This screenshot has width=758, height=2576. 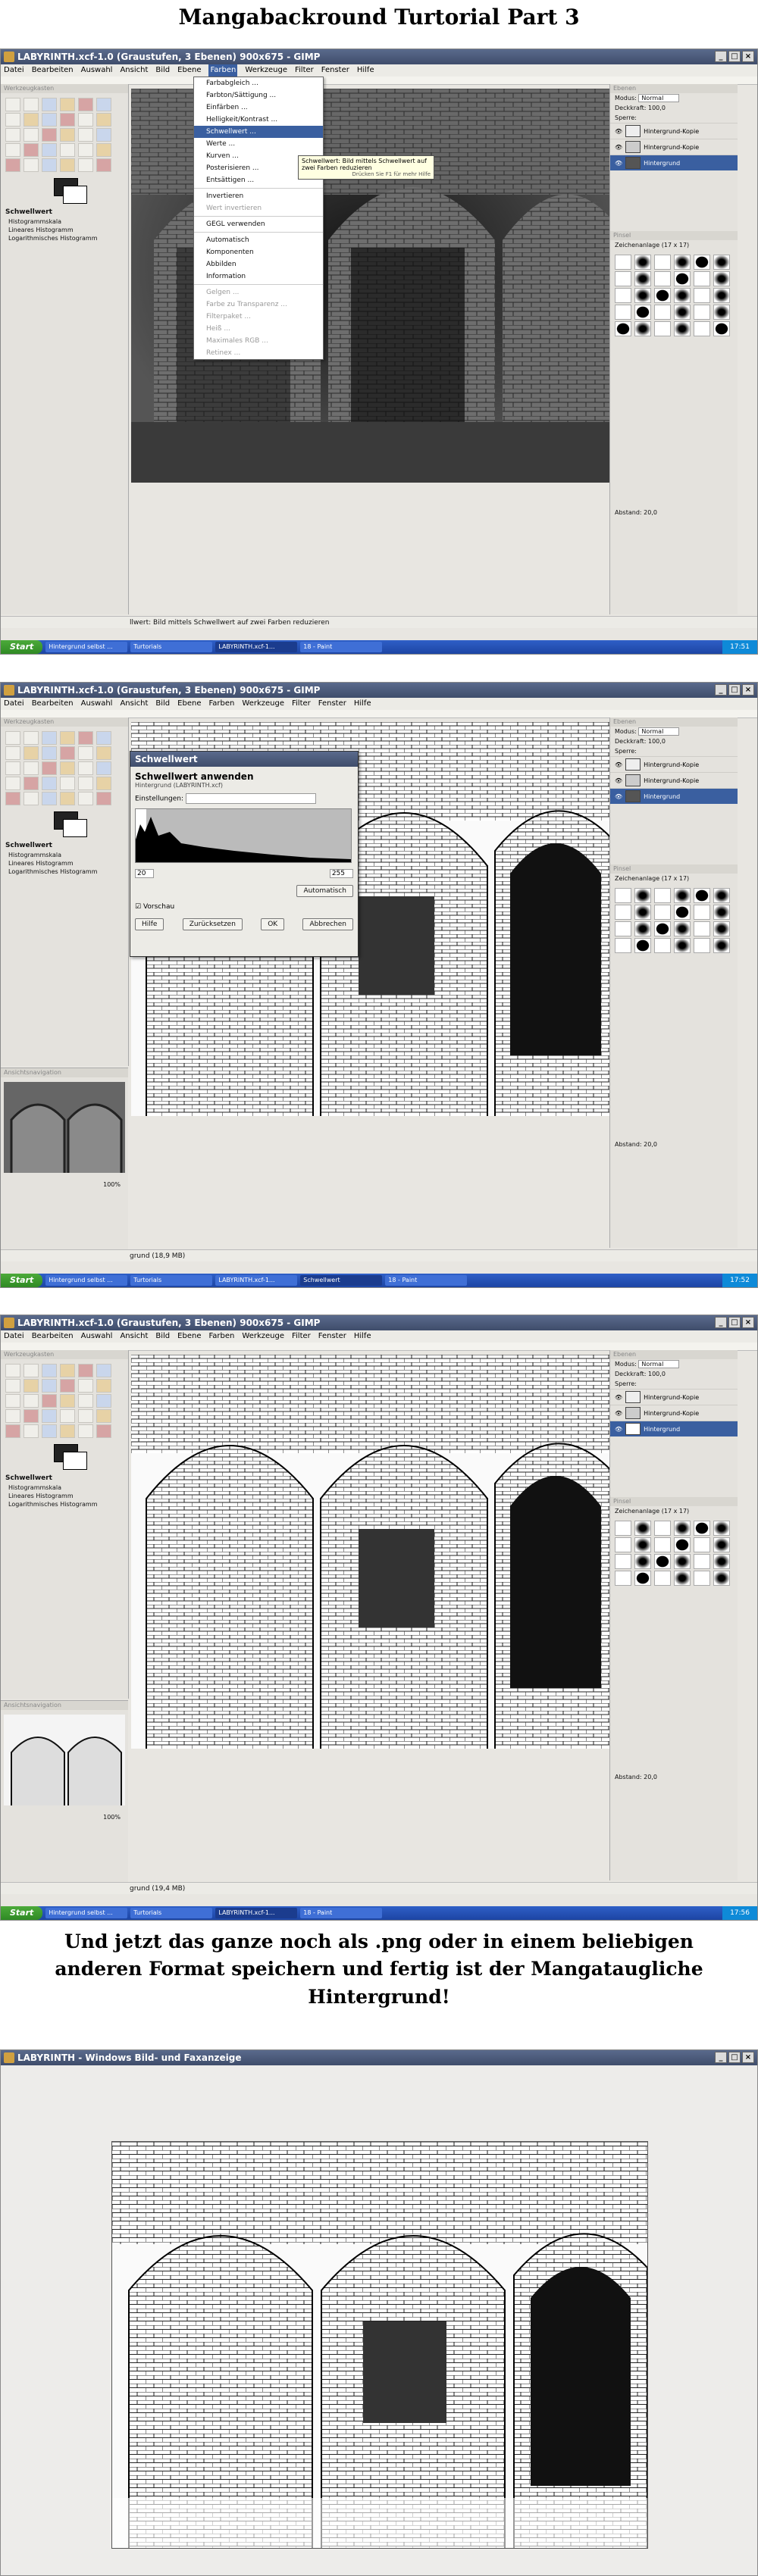 I want to click on layer-name: Hintergrund-Kopie, so click(x=671, y=131).